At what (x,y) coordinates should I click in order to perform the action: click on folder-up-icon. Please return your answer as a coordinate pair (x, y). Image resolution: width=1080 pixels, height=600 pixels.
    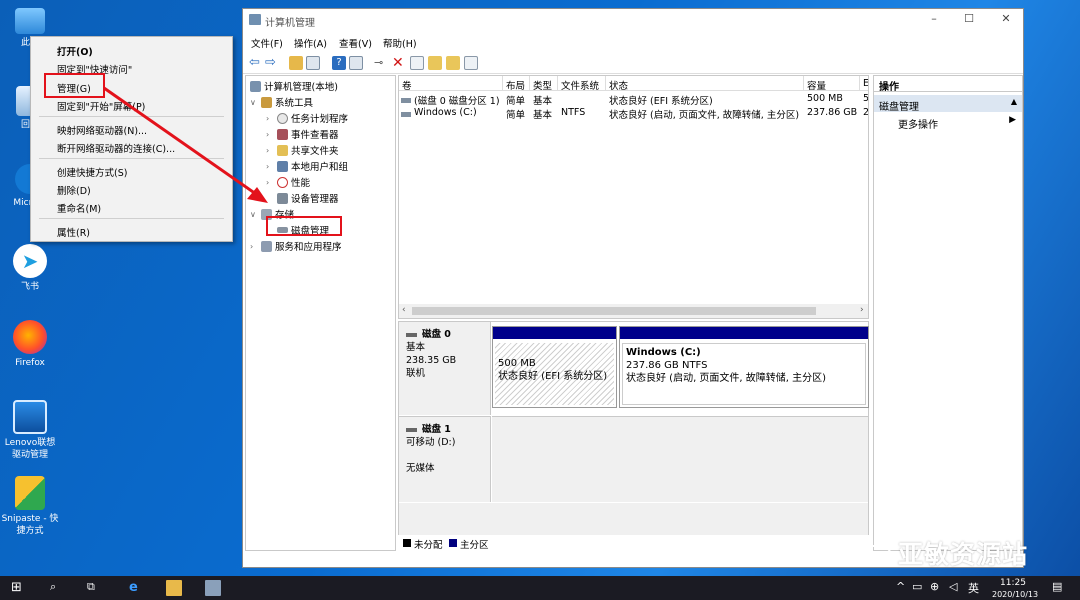
    Looking at the image, I should click on (435, 63).